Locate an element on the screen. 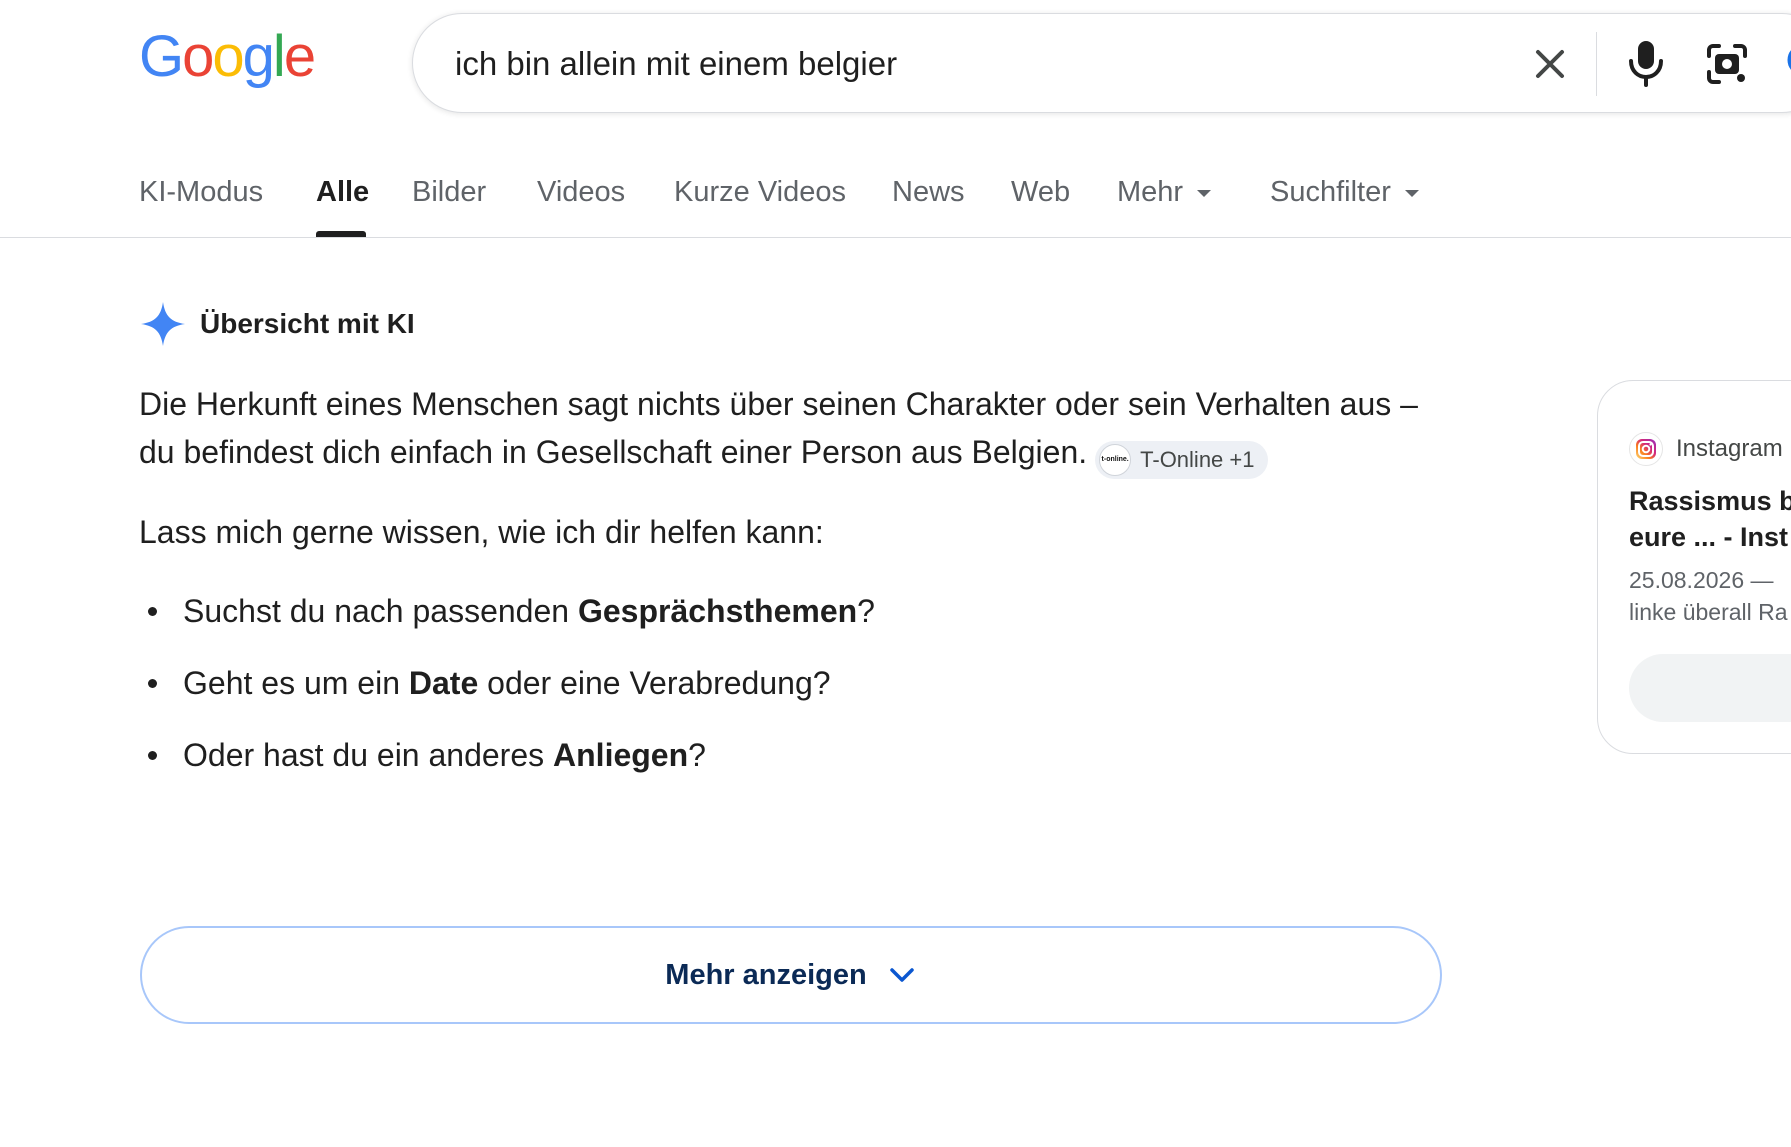 This screenshot has width=1791, height=1147. bullet-text: Geht es um ein is located at coordinates (296, 683).